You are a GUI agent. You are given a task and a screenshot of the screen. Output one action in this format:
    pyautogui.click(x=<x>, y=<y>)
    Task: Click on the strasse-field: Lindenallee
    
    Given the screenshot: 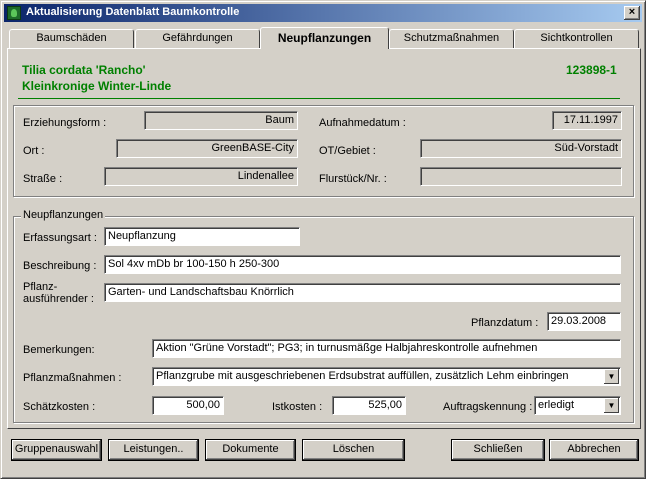 What is the action you would take?
    pyautogui.click(x=201, y=176)
    